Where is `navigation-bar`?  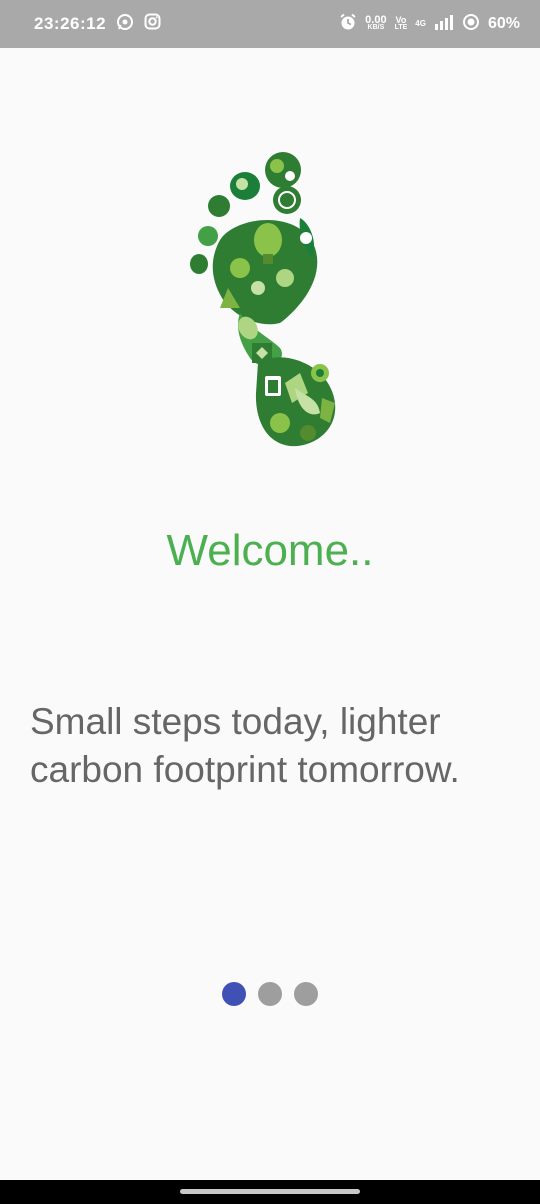 navigation-bar is located at coordinates (270, 1192).